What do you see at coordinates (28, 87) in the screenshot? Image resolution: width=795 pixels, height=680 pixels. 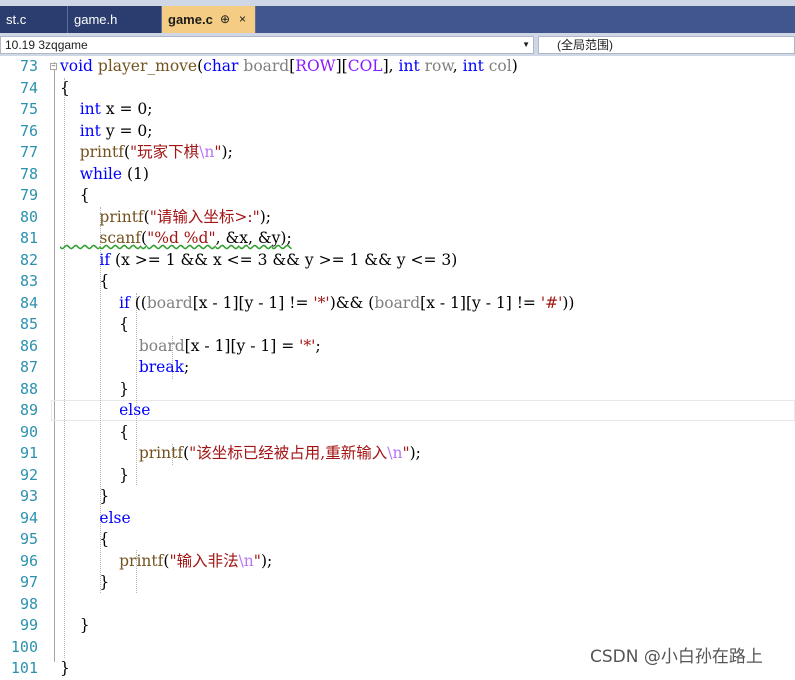 I see `line-number: 74` at bounding box center [28, 87].